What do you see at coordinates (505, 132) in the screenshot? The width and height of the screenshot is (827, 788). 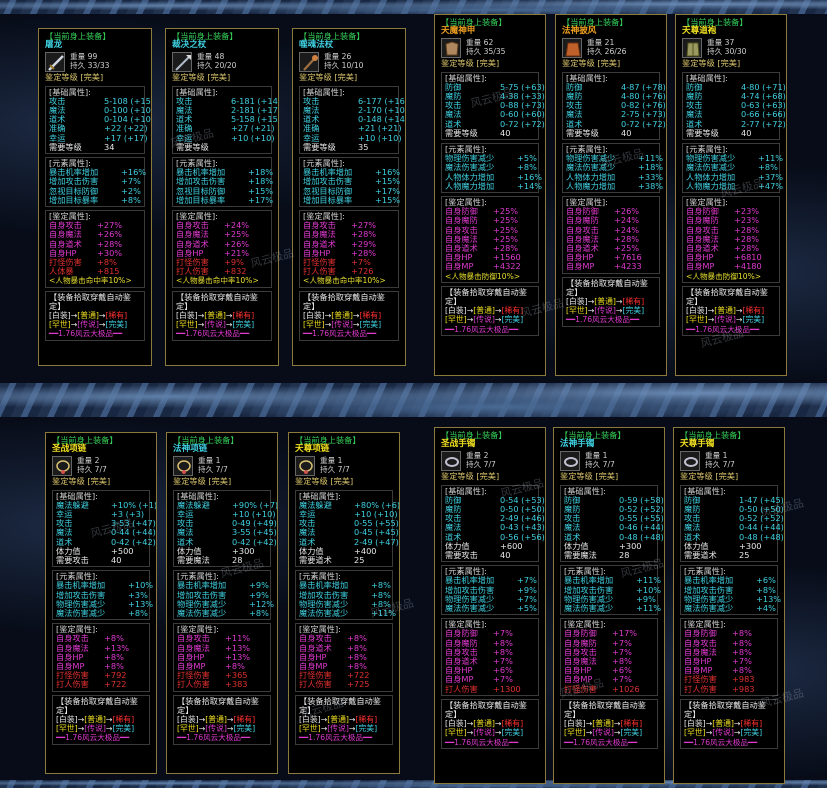 I see `stat-value: 40` at bounding box center [505, 132].